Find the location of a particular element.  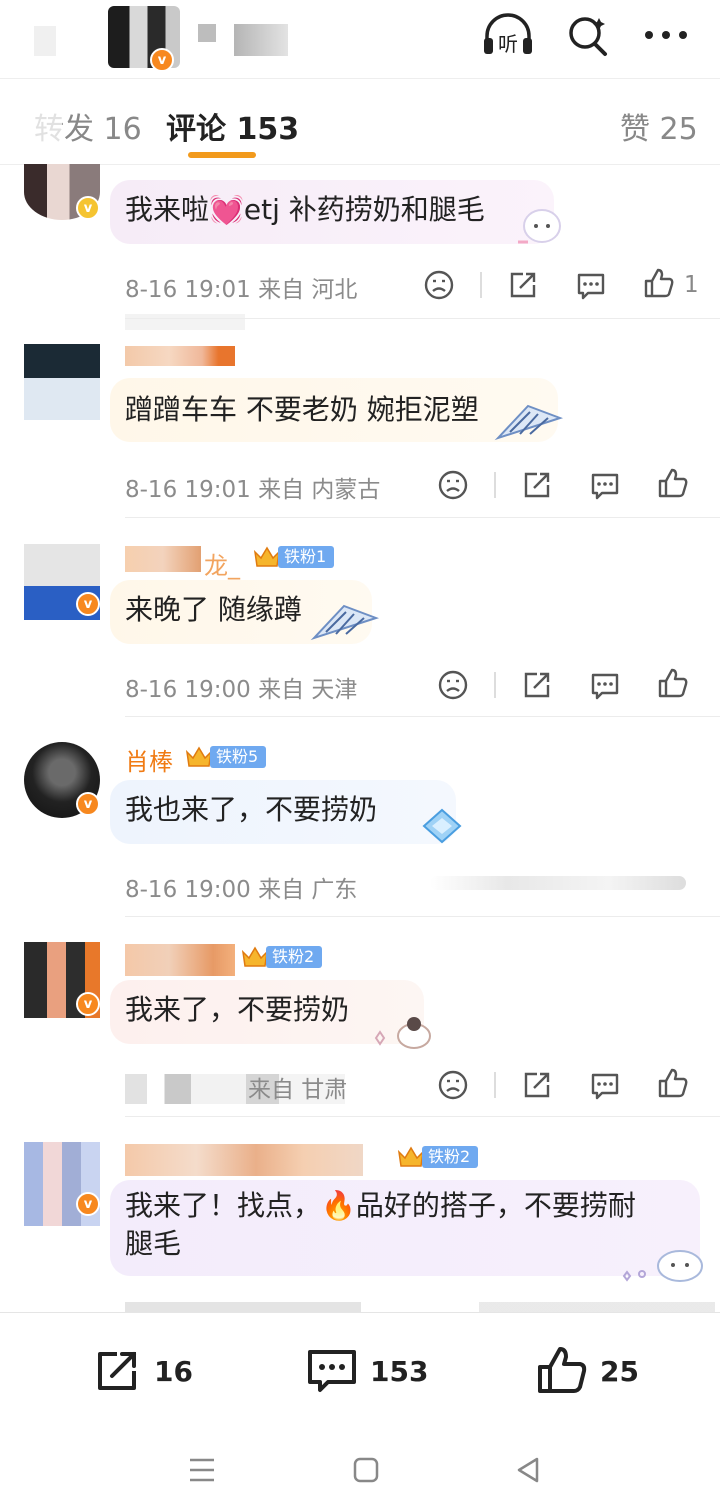

comment-location: 来自 甘肃 is located at coordinates (298, 1090).